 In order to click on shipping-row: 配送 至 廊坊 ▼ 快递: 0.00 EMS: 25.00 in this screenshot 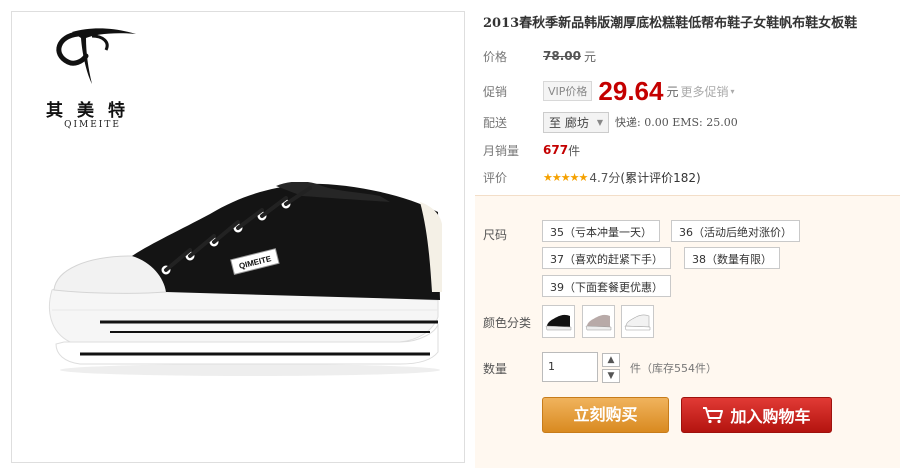, I will do `click(610, 122)`.